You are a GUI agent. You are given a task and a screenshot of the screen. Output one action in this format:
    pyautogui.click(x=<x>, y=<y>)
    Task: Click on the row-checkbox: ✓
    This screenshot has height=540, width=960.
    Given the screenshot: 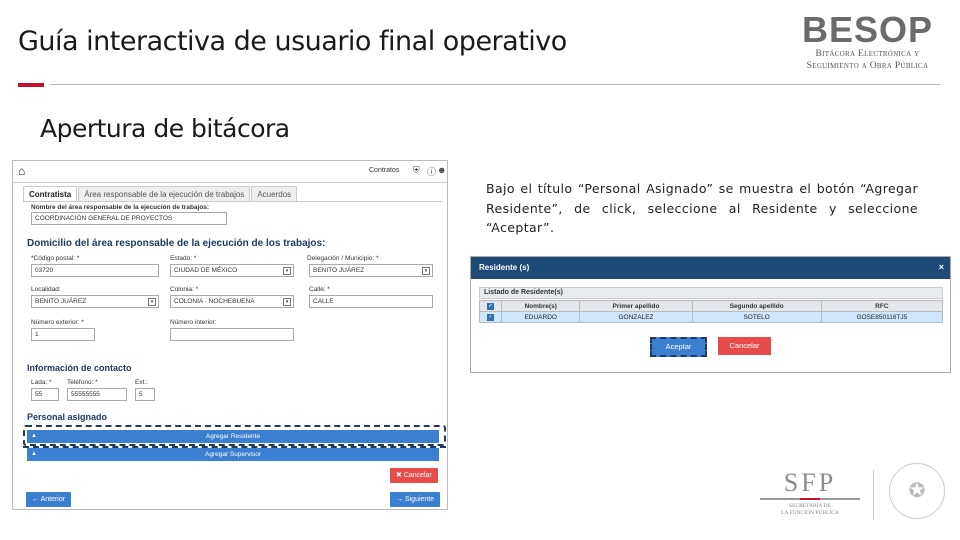 What is the action you would take?
    pyautogui.click(x=490, y=317)
    